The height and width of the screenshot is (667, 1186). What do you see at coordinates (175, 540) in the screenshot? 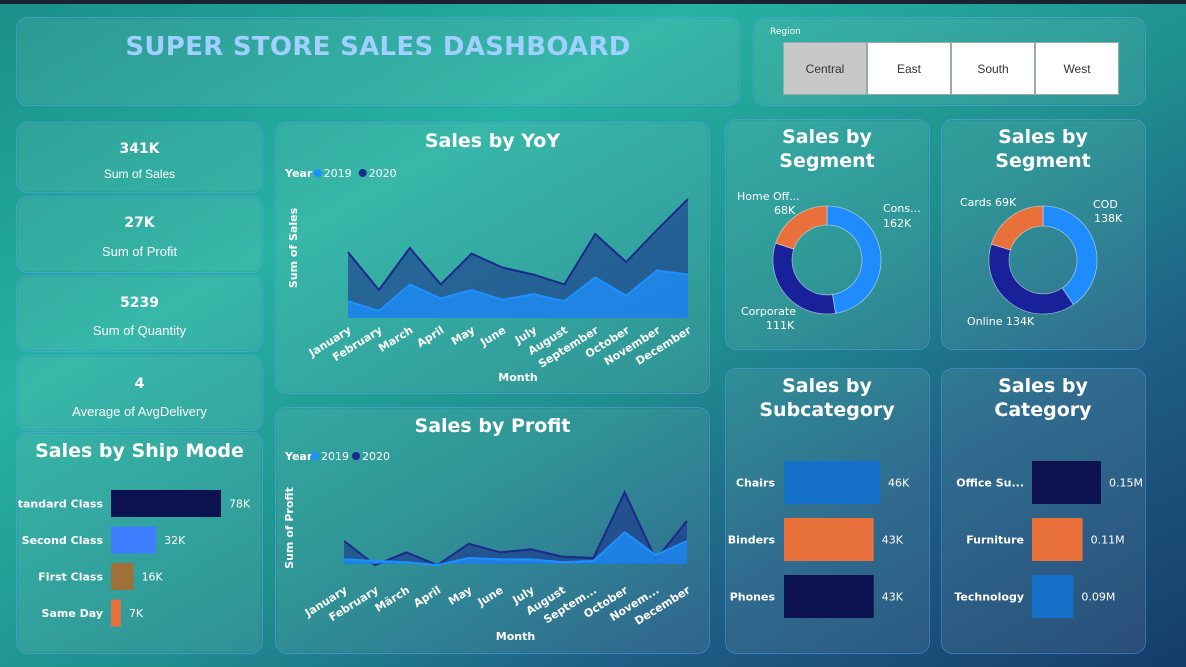
I see `bar-value-label: 32K` at bounding box center [175, 540].